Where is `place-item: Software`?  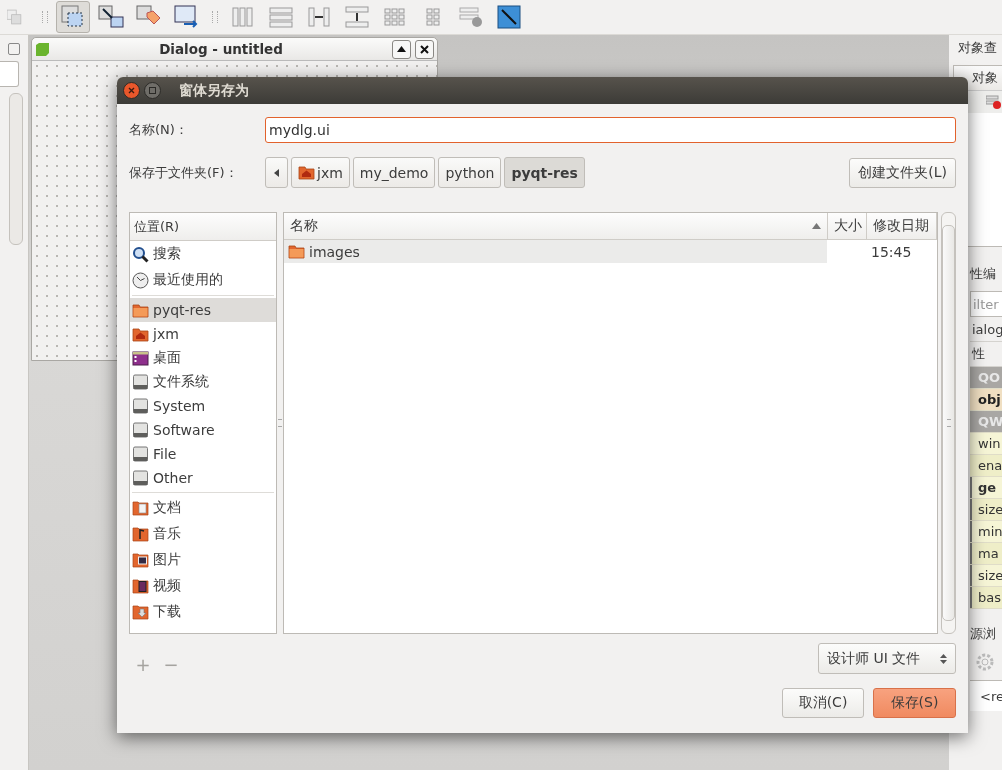
place-item: Software is located at coordinates (203, 430).